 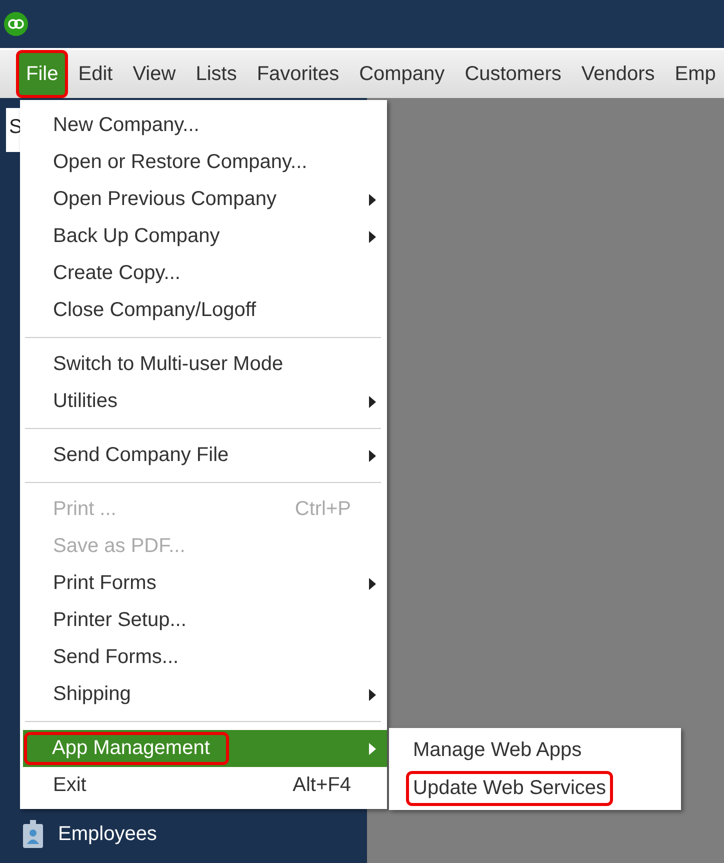 I want to click on menu-bar-item: Lists, so click(x=216, y=74).